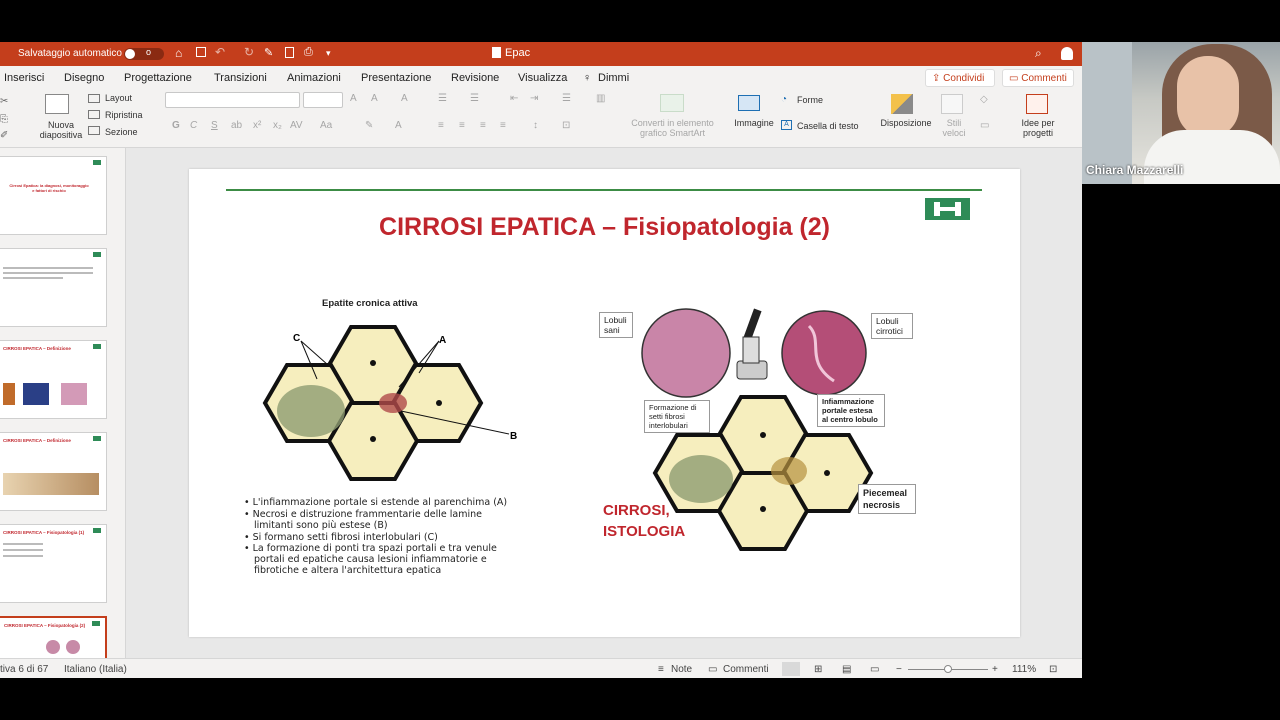 Image resolution: width=1280 pixels, height=720 pixels. I want to click on slide-thumbnail-3: CIRROSI EPATICA – Definizione, so click(53, 379).